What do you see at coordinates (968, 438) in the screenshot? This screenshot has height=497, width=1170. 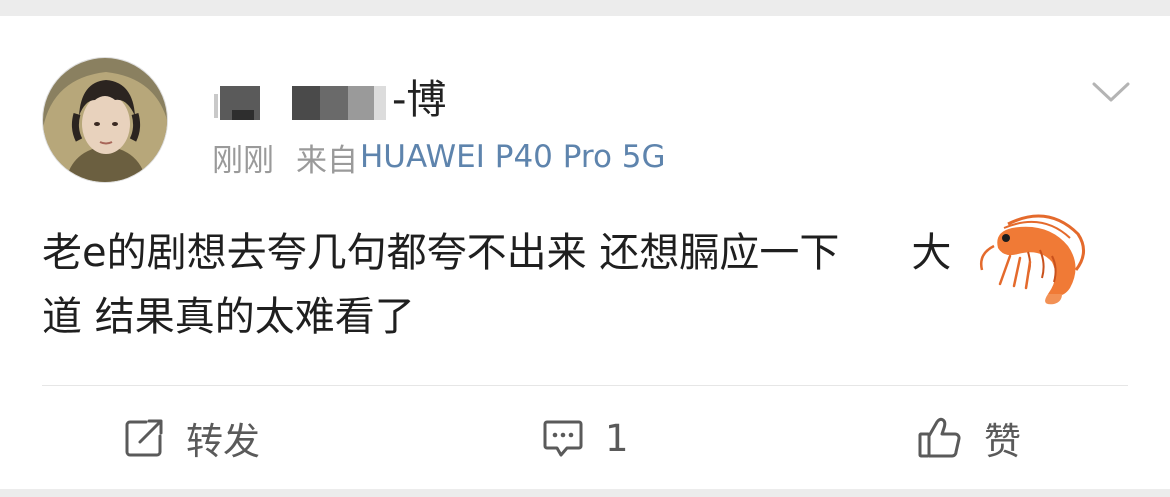 I see `like-button: 赞` at bounding box center [968, 438].